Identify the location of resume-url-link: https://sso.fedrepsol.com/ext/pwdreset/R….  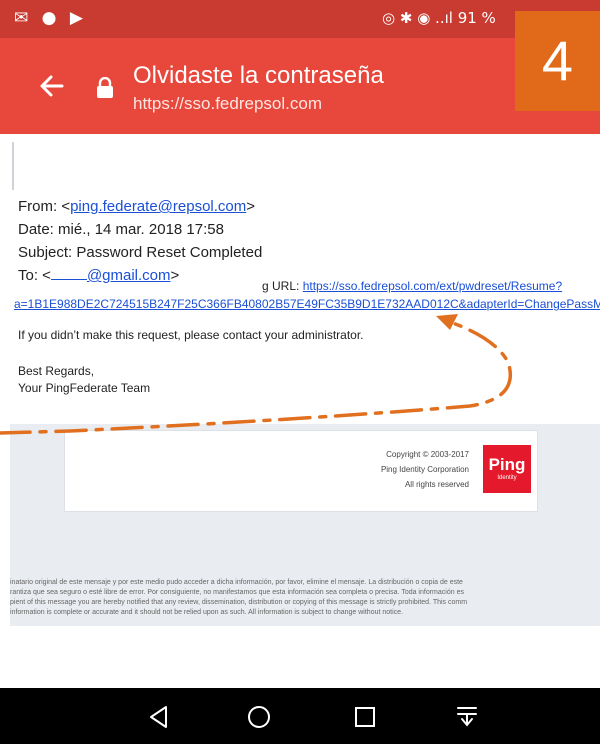
(432, 286).